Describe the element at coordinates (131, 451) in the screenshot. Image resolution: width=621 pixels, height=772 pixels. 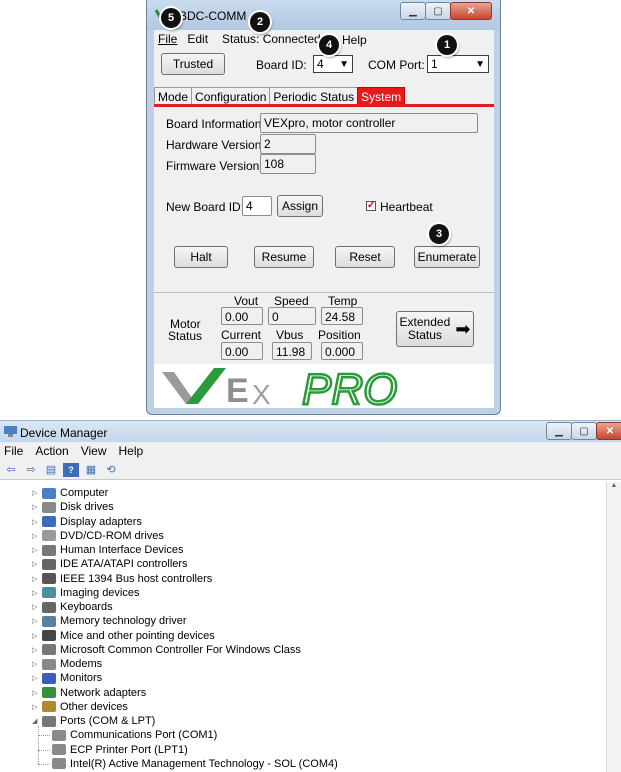
I see `dm-menu-help: Help` at that location.